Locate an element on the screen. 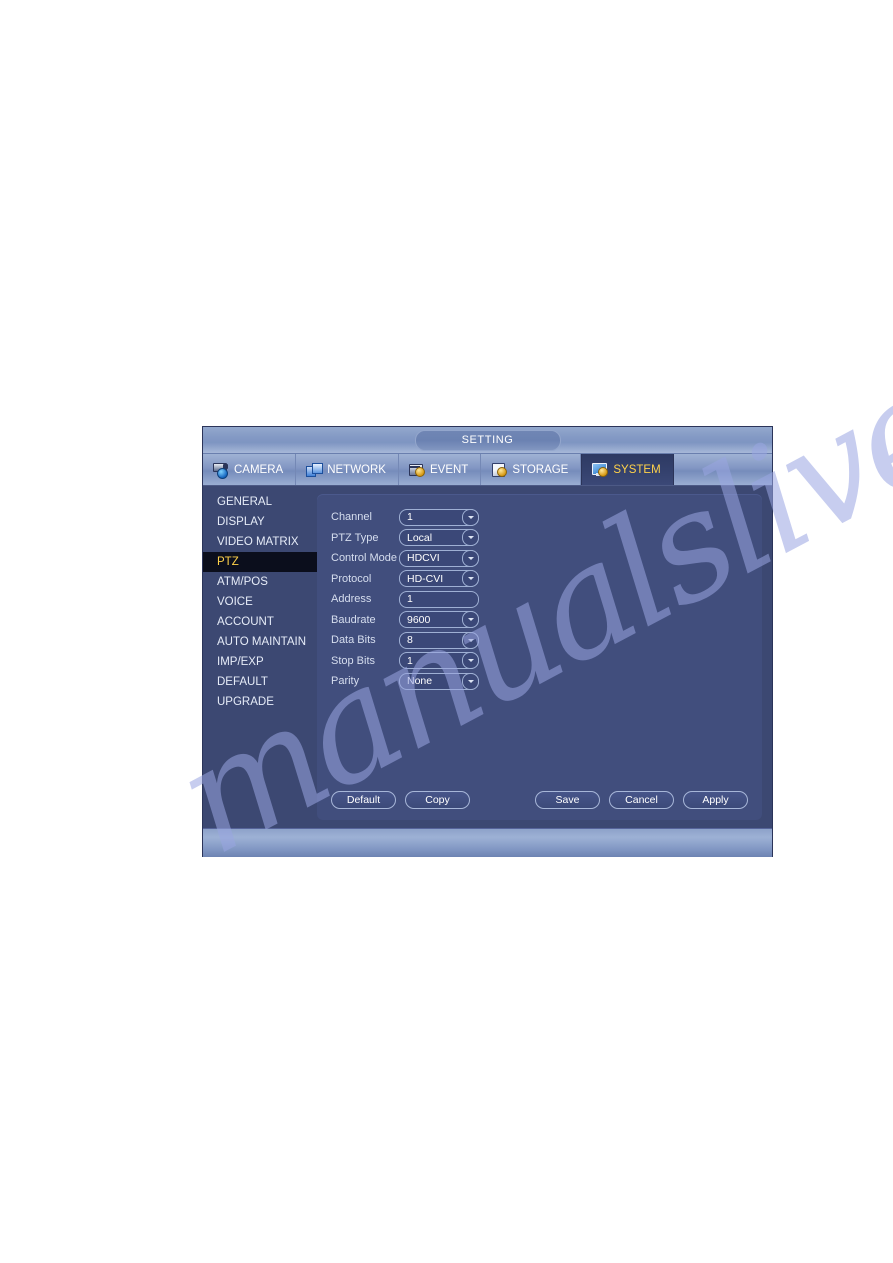 The height and width of the screenshot is (1263, 893). tab-event: EVENT is located at coordinates (440, 469).